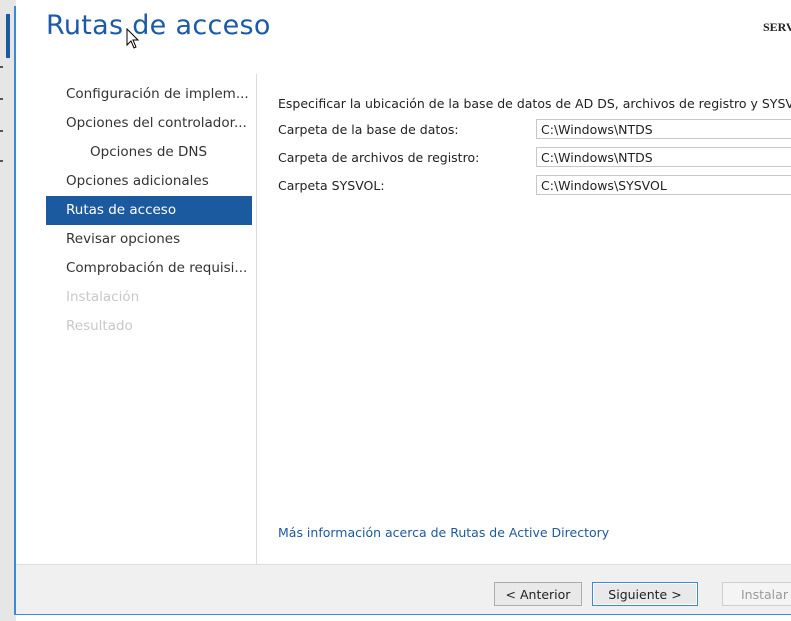 This screenshot has width=791, height=621. Describe the element at coordinates (379, 157) in the screenshot. I see `log-folder-label: Carpeta de archivos de registro:` at that location.